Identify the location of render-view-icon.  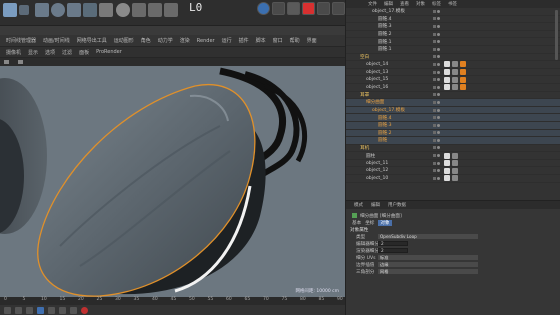
(106, 10).